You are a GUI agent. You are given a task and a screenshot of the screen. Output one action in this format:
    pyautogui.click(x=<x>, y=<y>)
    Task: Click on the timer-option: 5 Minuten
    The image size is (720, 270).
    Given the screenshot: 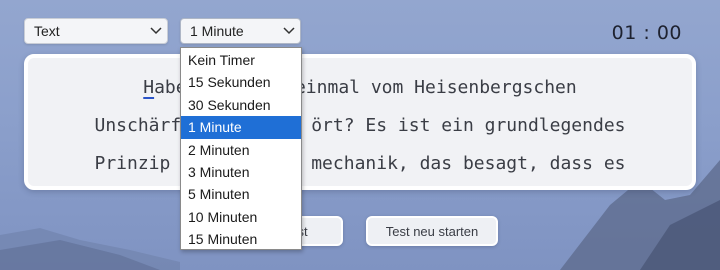 What is the action you would take?
    pyautogui.click(x=241, y=194)
    